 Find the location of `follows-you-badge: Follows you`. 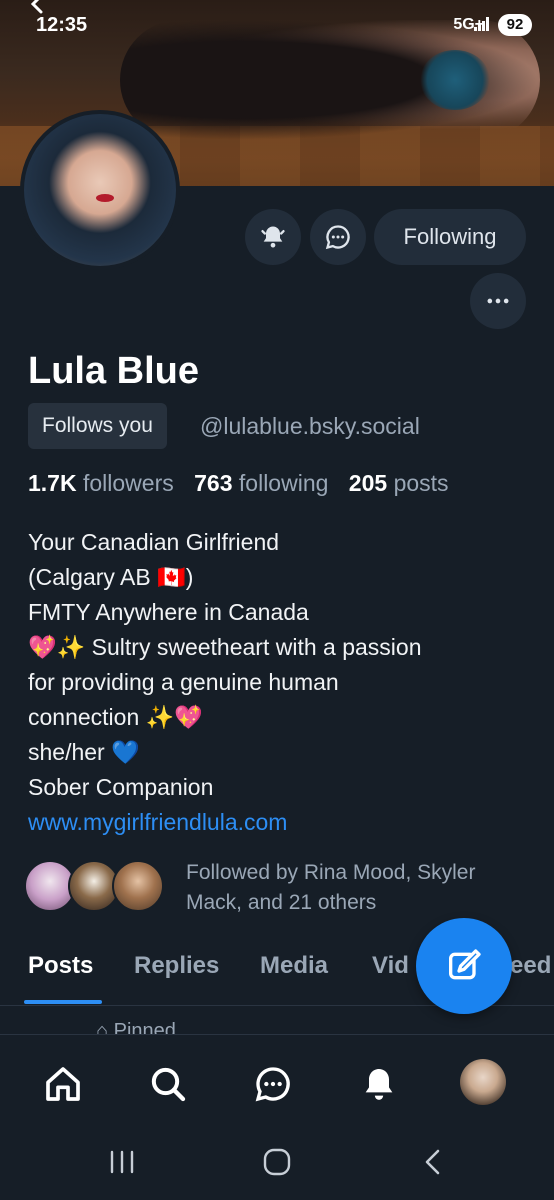

follows-you-badge: Follows you is located at coordinates (97, 426).